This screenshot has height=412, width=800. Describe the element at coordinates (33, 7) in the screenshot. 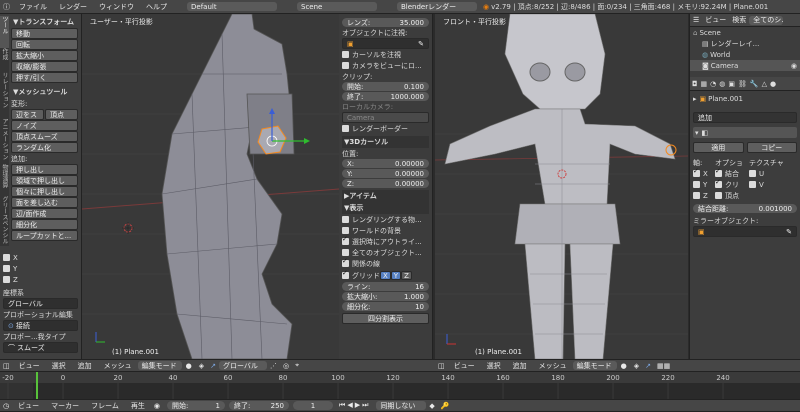

I see `menu-file: ファイル` at that location.